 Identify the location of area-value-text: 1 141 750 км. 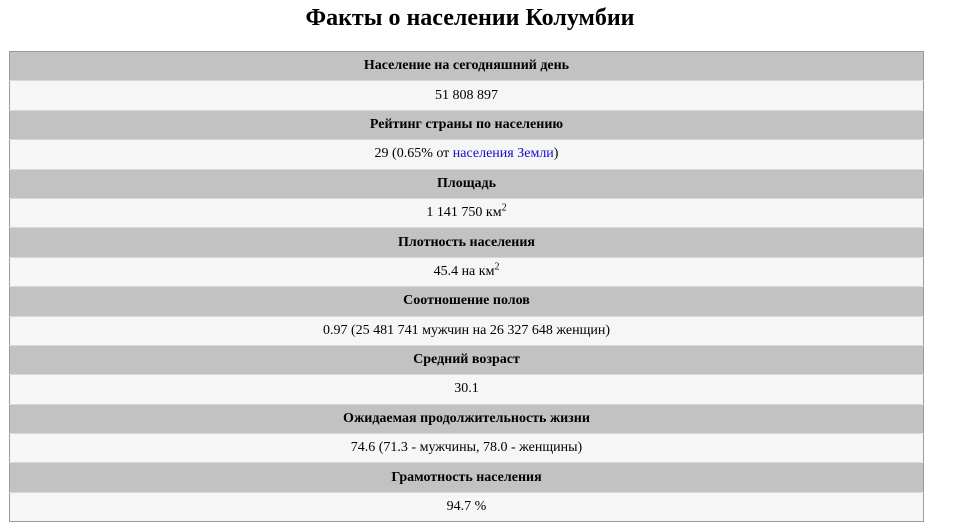
(464, 213).